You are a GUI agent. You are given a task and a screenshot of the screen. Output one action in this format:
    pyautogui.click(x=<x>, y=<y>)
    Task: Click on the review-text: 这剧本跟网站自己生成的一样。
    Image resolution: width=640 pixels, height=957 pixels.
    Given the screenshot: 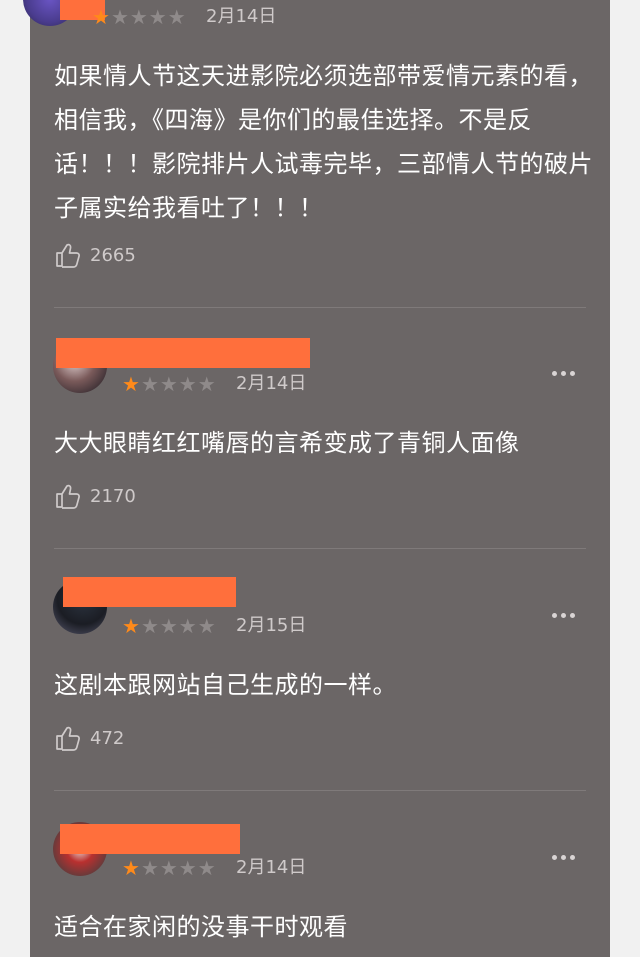 What is the action you would take?
    pyautogui.click(x=324, y=685)
    